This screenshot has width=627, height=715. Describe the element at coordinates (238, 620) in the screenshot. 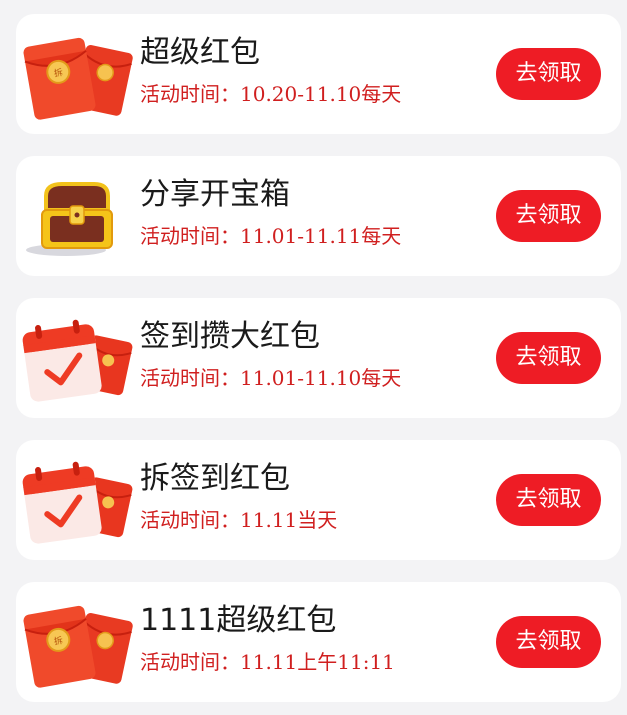

I see `activity-title: 1111超级红包` at that location.